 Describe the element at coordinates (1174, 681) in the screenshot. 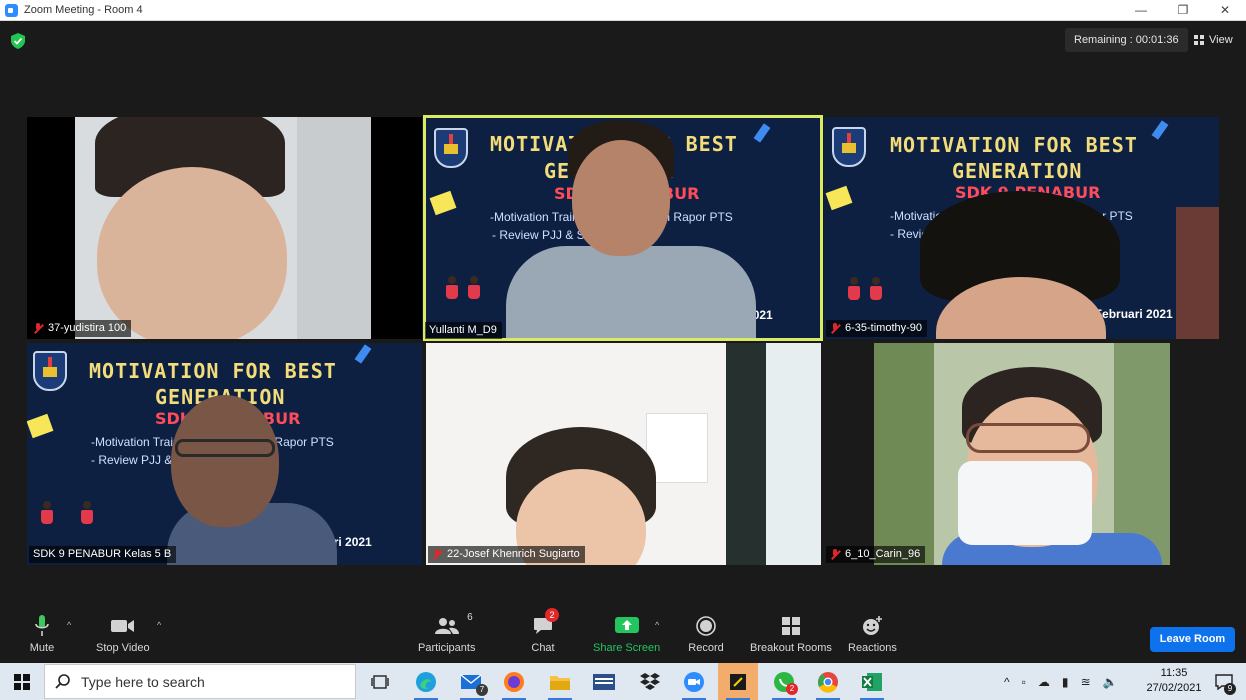

I see `taskbar-clock: 11:35 27/02/2021` at that location.